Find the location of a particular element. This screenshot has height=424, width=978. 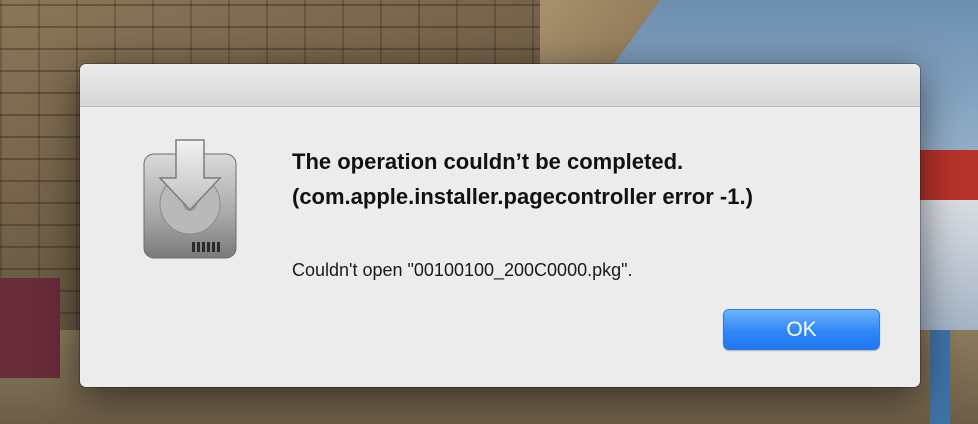

installer-disk-icon is located at coordinates (190, 200).